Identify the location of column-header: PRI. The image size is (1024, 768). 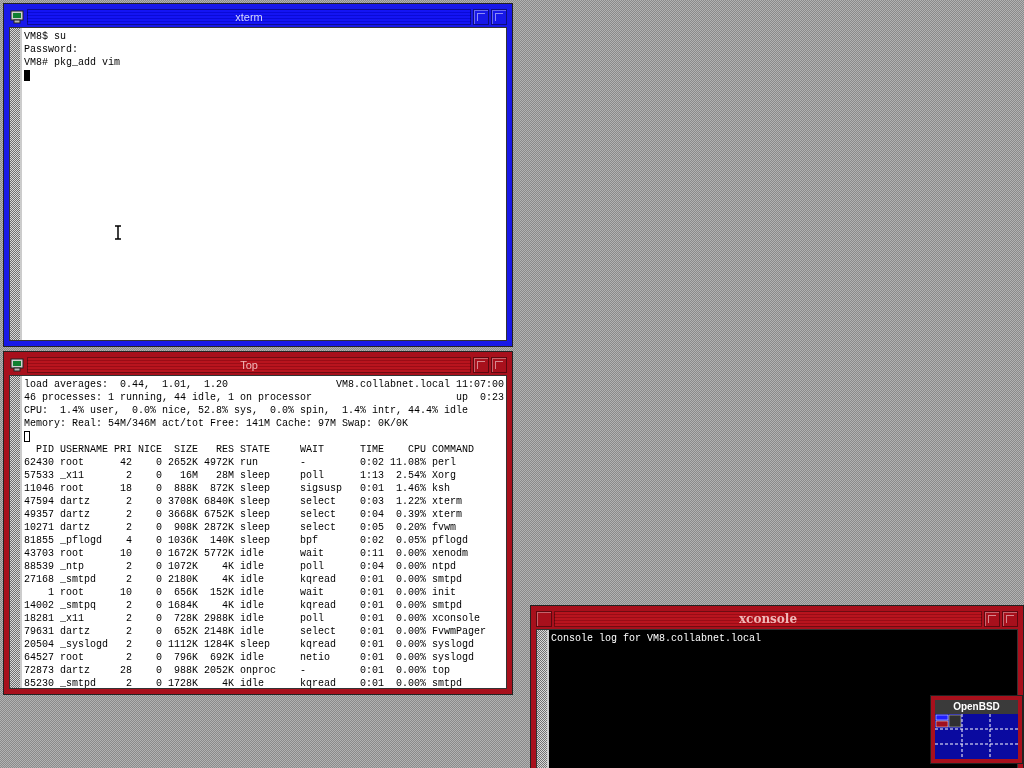
(122, 449).